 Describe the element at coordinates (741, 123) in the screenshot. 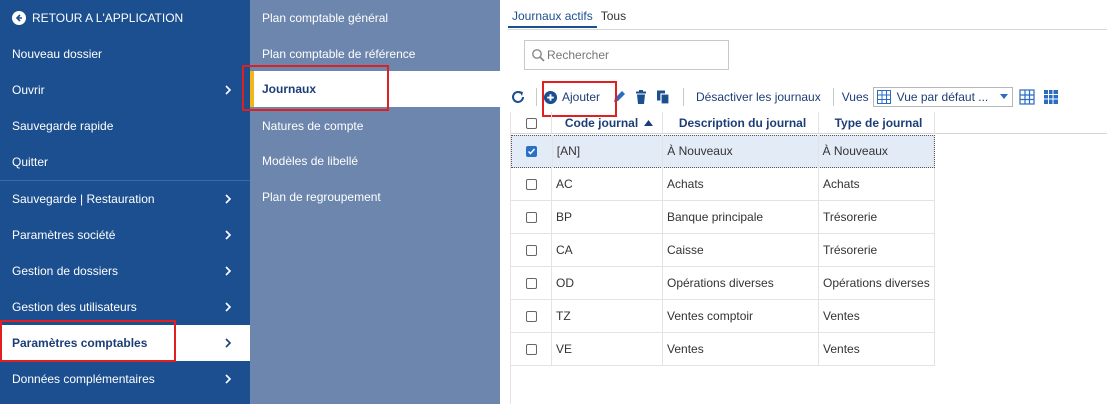

I see `column-header-description: Description du journal` at that location.